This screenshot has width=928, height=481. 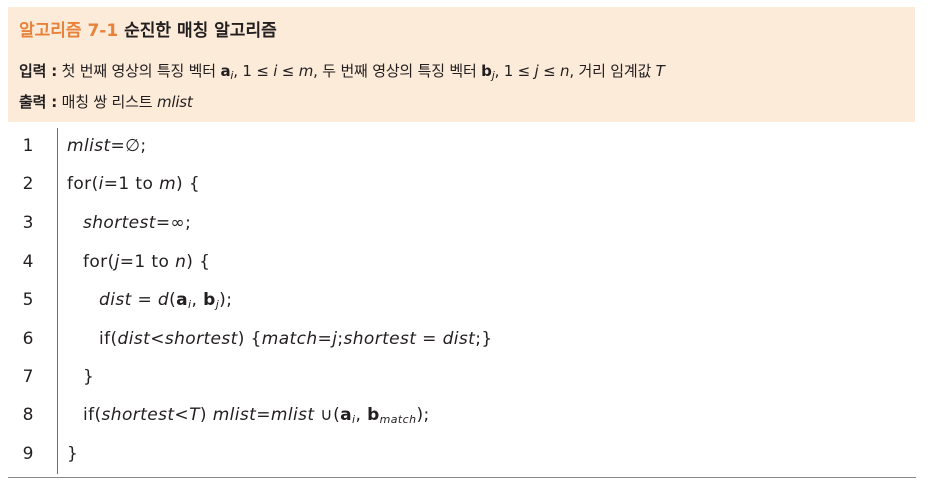 What do you see at coordinates (484, 339) in the screenshot?
I see `code-token: ;}` at bounding box center [484, 339].